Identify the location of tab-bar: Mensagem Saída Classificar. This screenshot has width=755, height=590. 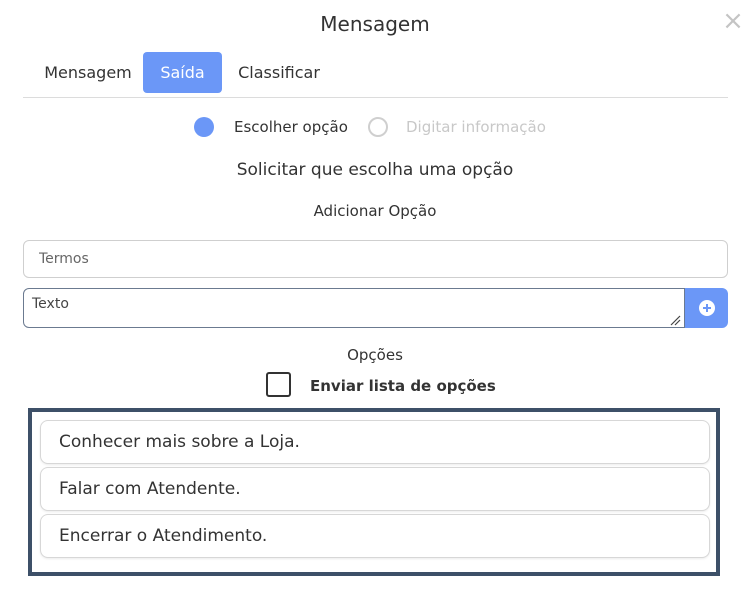
(375, 75).